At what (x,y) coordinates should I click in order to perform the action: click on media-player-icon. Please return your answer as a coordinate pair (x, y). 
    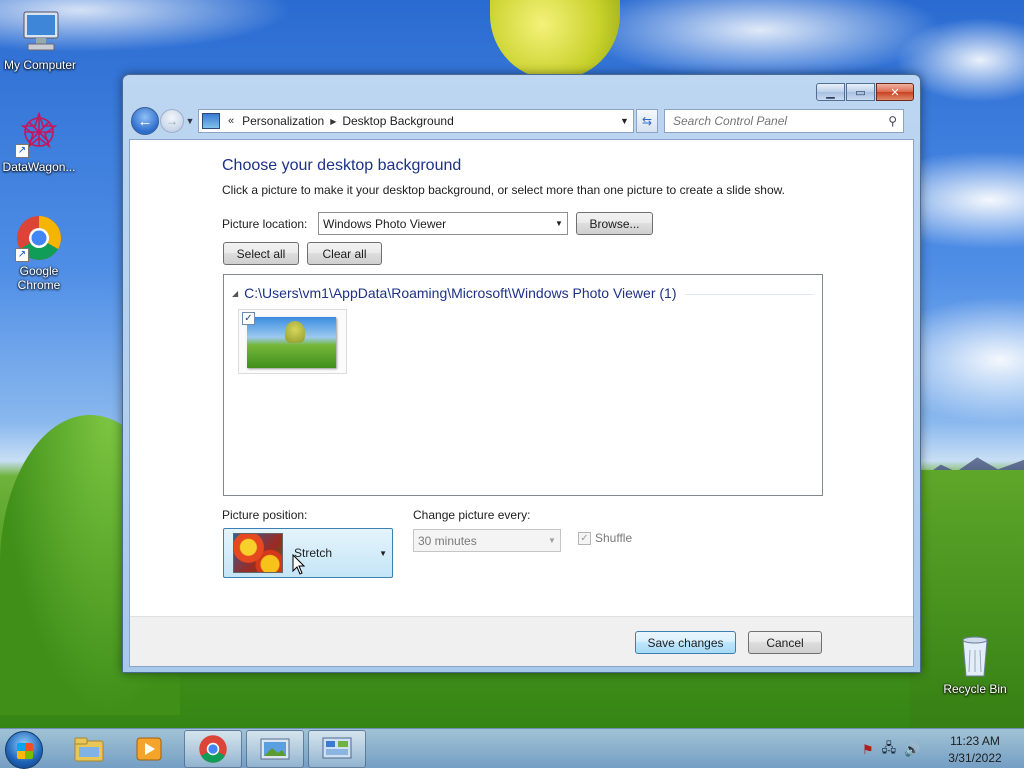
    Looking at the image, I should click on (149, 749).